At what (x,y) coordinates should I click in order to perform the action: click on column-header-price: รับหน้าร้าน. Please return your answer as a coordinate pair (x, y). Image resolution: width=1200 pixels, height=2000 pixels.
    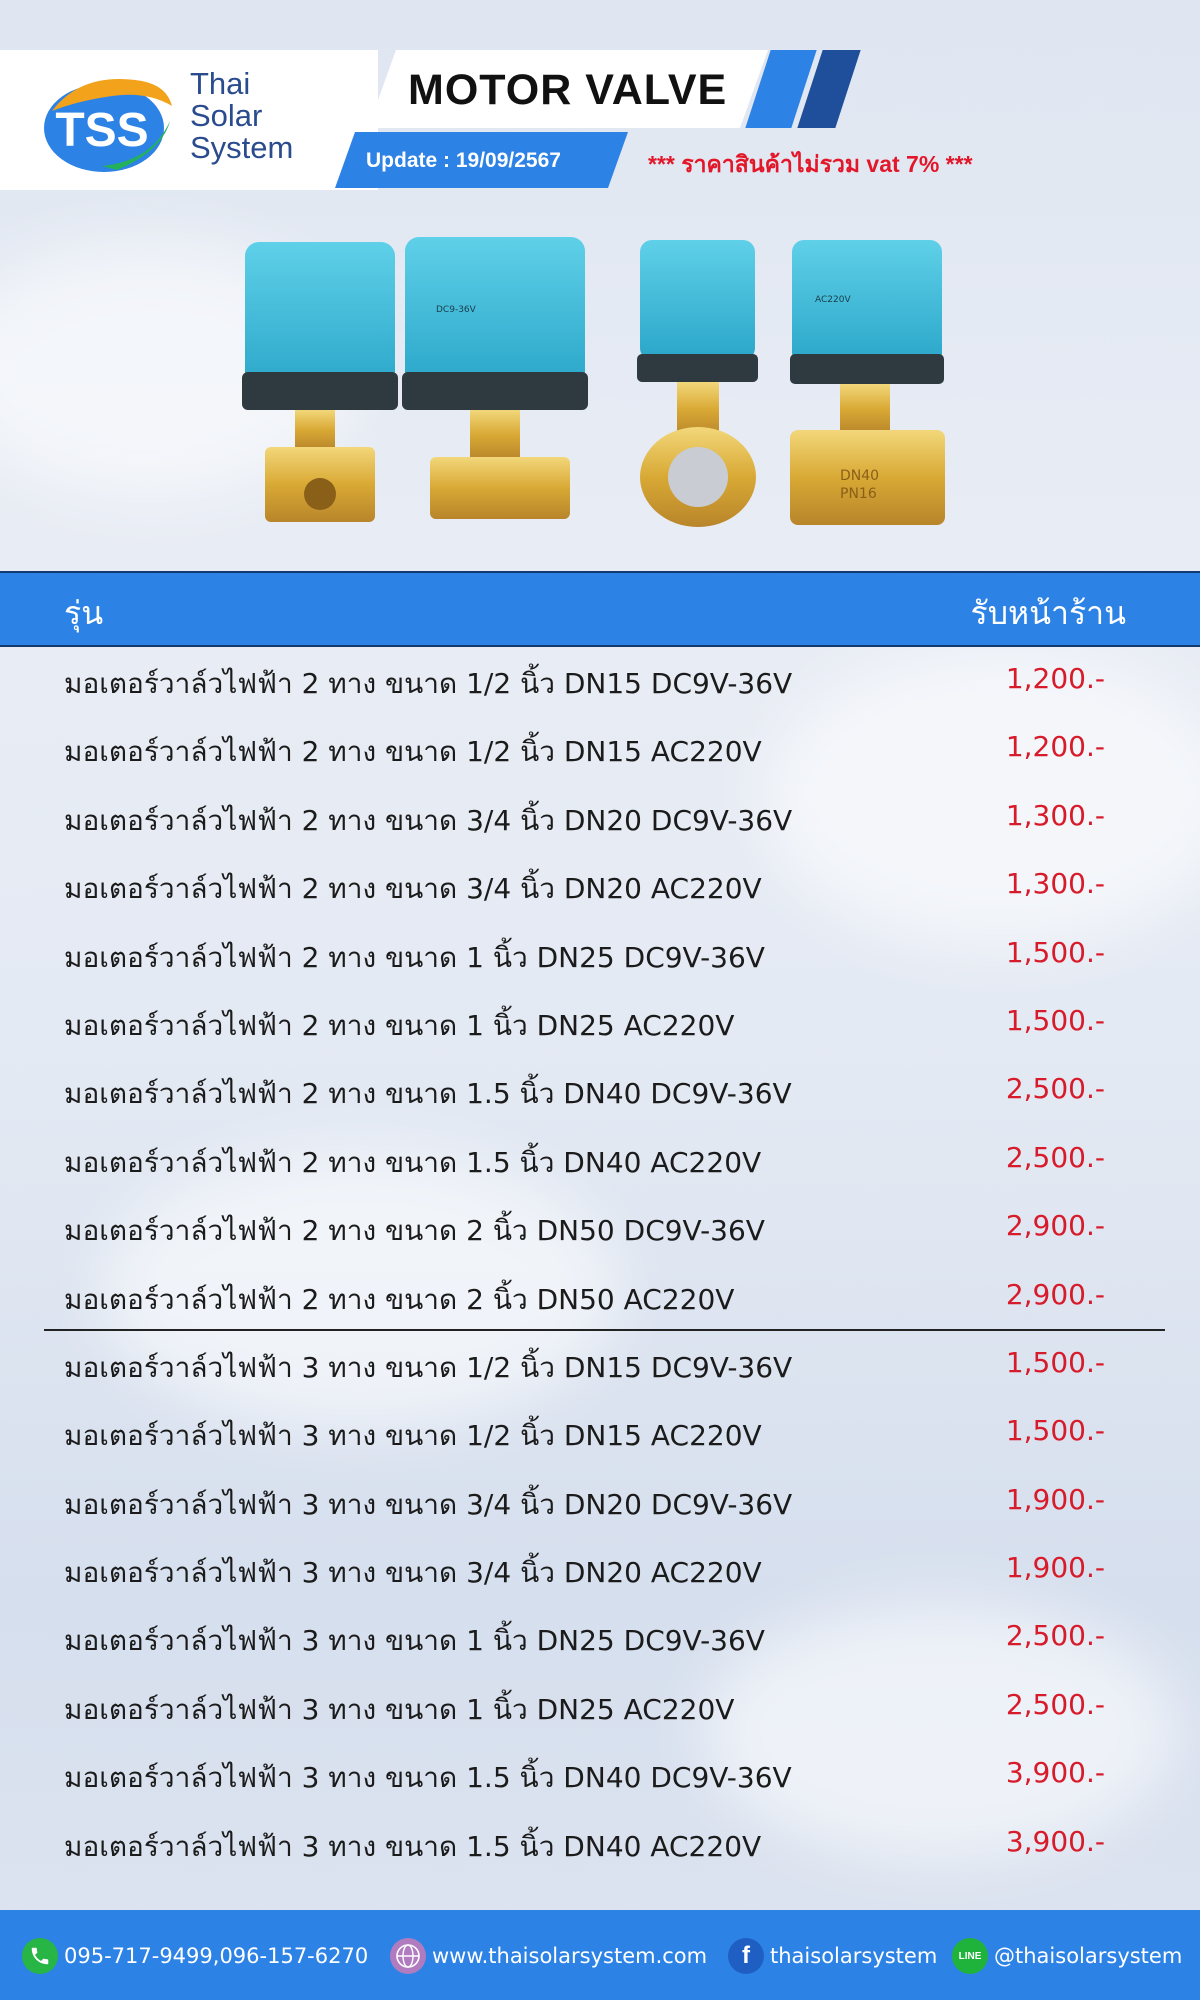
    Looking at the image, I should click on (1048, 613).